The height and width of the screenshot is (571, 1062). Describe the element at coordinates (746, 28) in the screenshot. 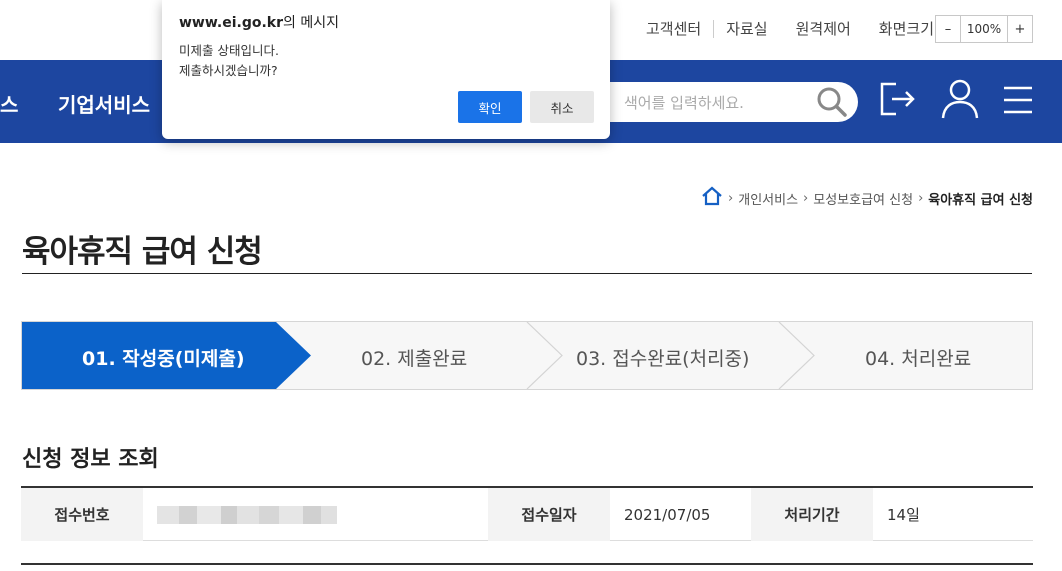

I see `link-data-room: 자료실` at that location.